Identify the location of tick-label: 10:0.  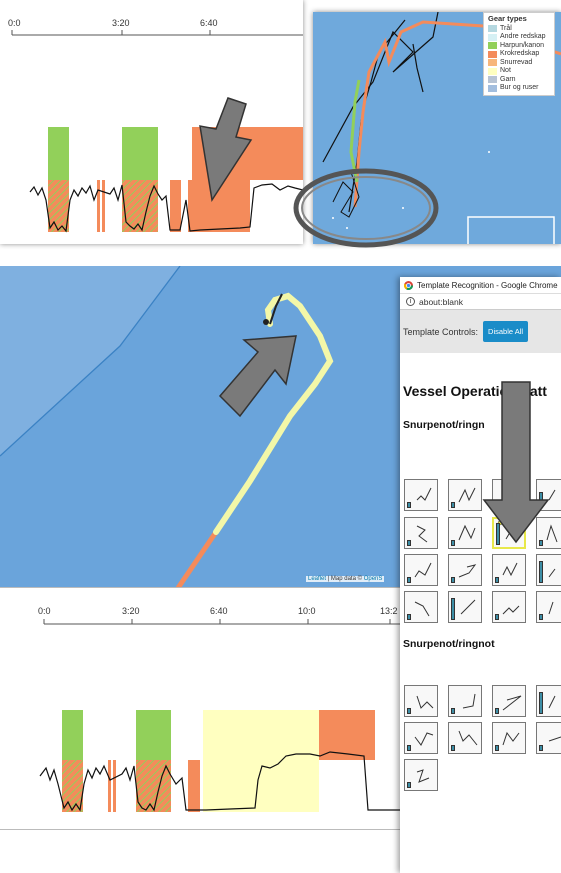
(307, 611).